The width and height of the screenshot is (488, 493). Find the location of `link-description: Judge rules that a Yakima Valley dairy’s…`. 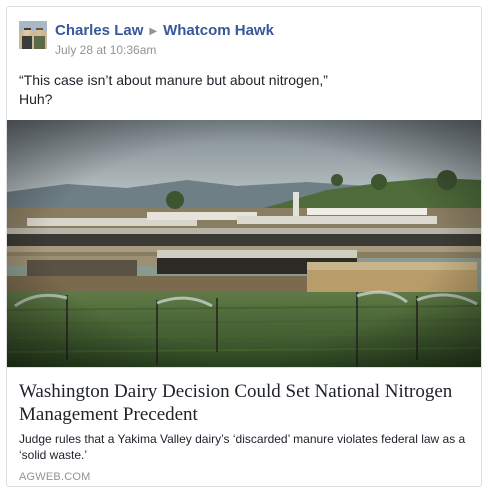

link-description: Judge rules that a Yakima Valley dairy’s… is located at coordinates (242, 447).